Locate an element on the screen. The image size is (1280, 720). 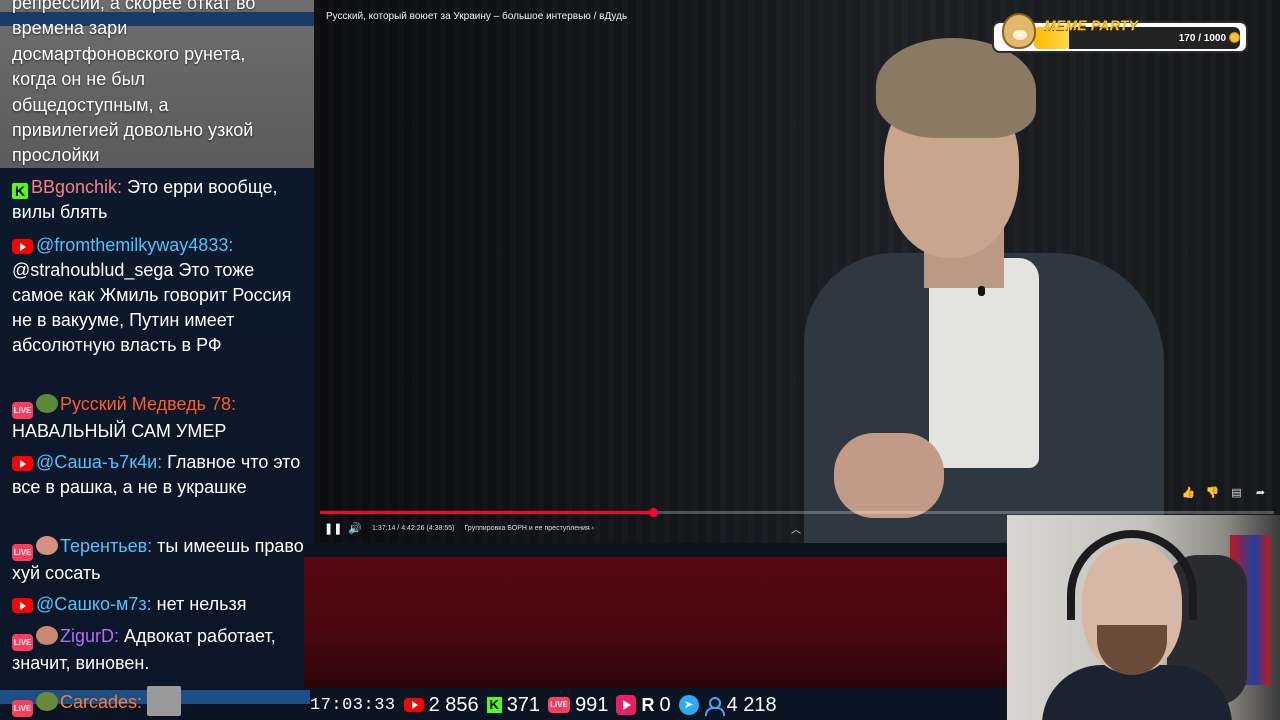
chat-author: @Саша-ъ7к4и: is located at coordinates (99, 462).